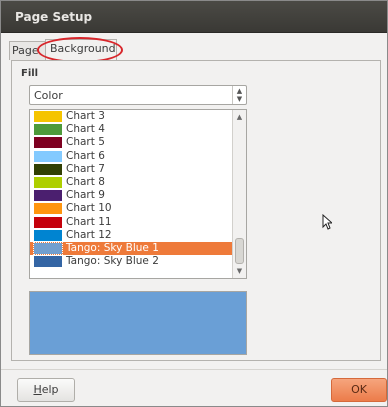  I want to click on tab-page: Page, so click(28, 50).